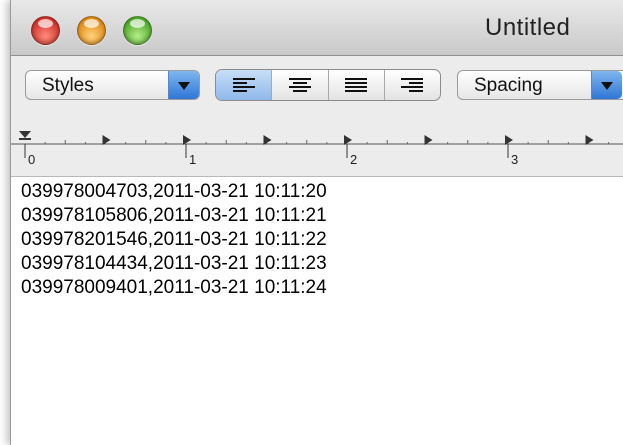 The width and height of the screenshot is (623, 445). I want to click on align-right-button, so click(412, 85).